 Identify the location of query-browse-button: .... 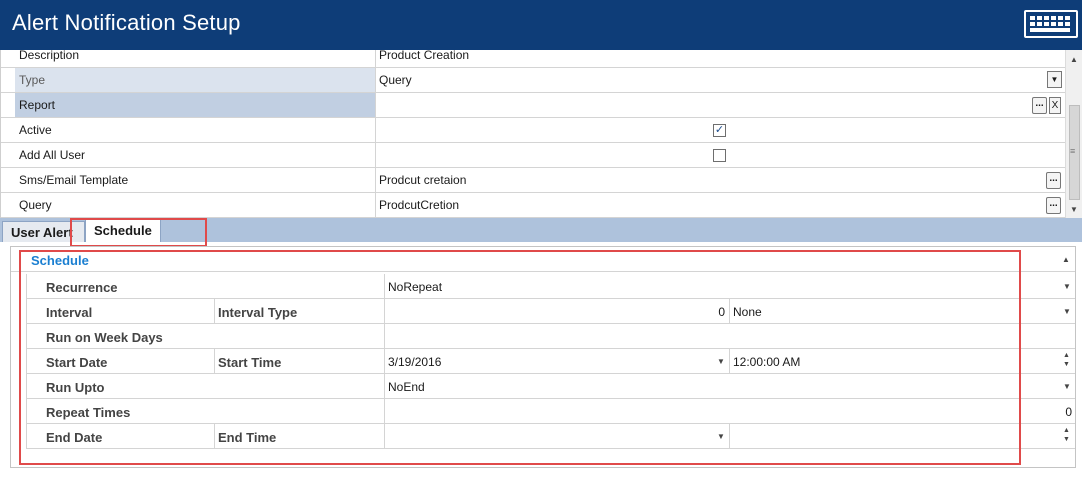
(1053, 205).